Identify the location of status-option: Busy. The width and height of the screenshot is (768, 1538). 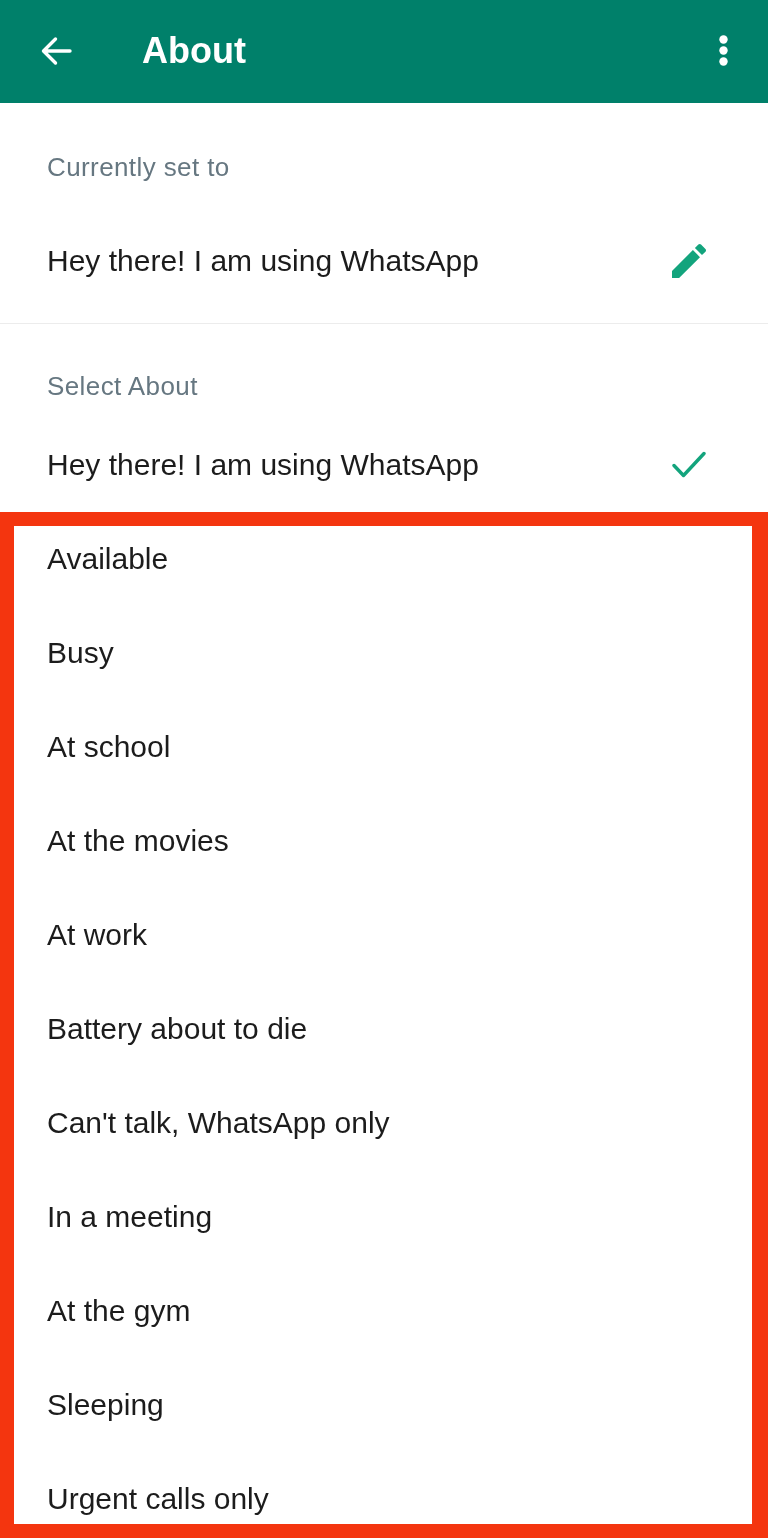
(80, 653).